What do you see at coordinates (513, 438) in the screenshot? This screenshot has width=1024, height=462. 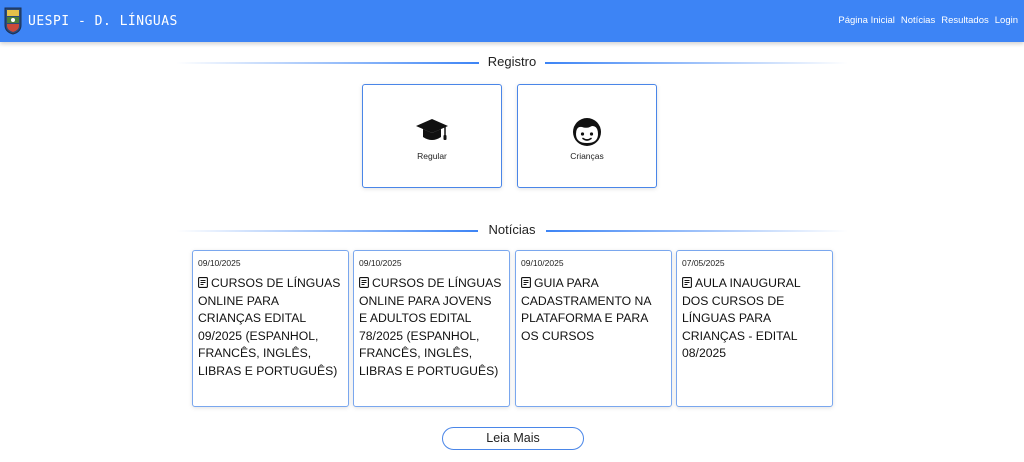 I see `leia-mais-button: Leia Mais` at bounding box center [513, 438].